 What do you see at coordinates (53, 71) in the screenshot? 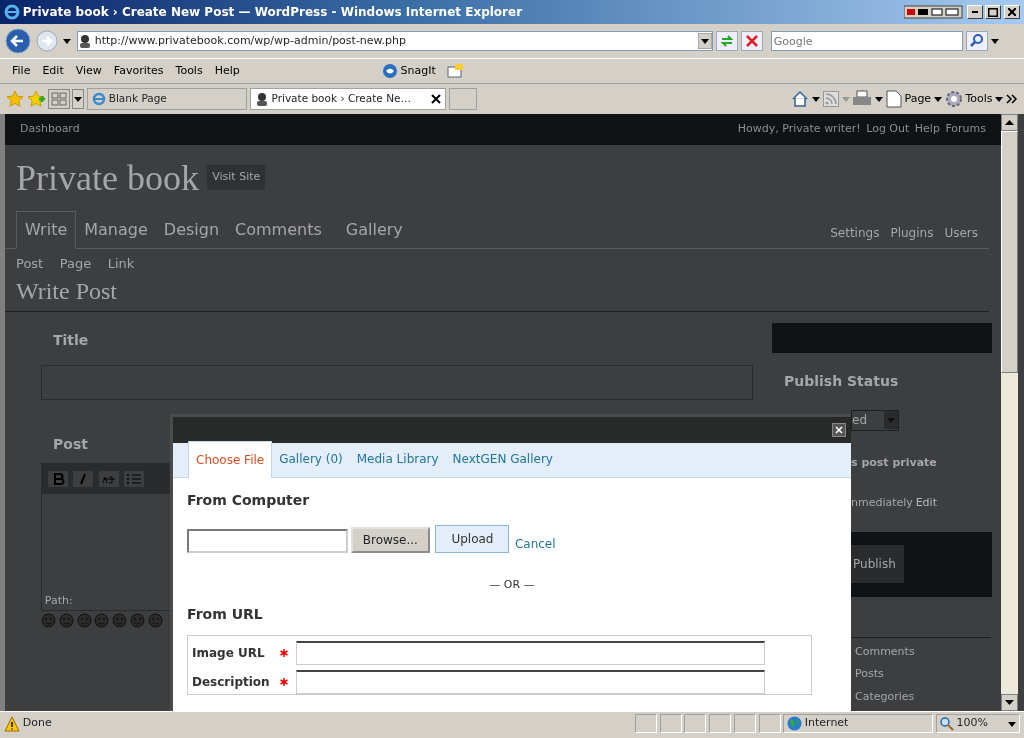
I see `menu-item: Edit` at bounding box center [53, 71].